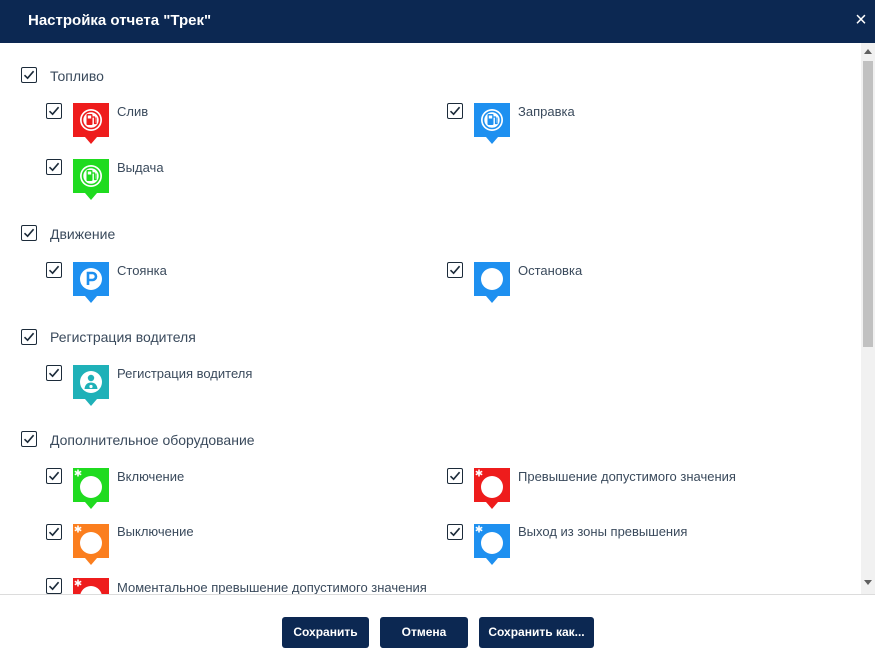 The image size is (875, 663). I want to click on group-checkbox-movement, so click(29, 233).